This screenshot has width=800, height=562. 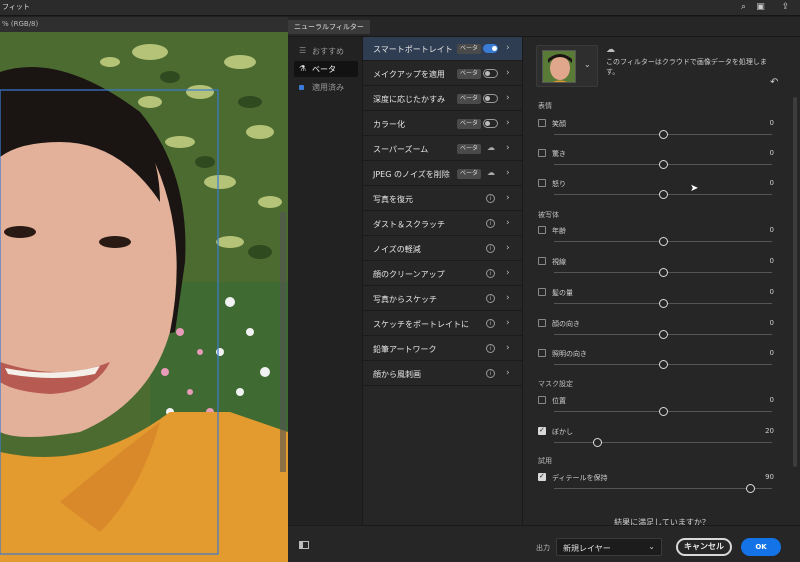 I want to click on slider-value: 0, so click(x=771, y=323).